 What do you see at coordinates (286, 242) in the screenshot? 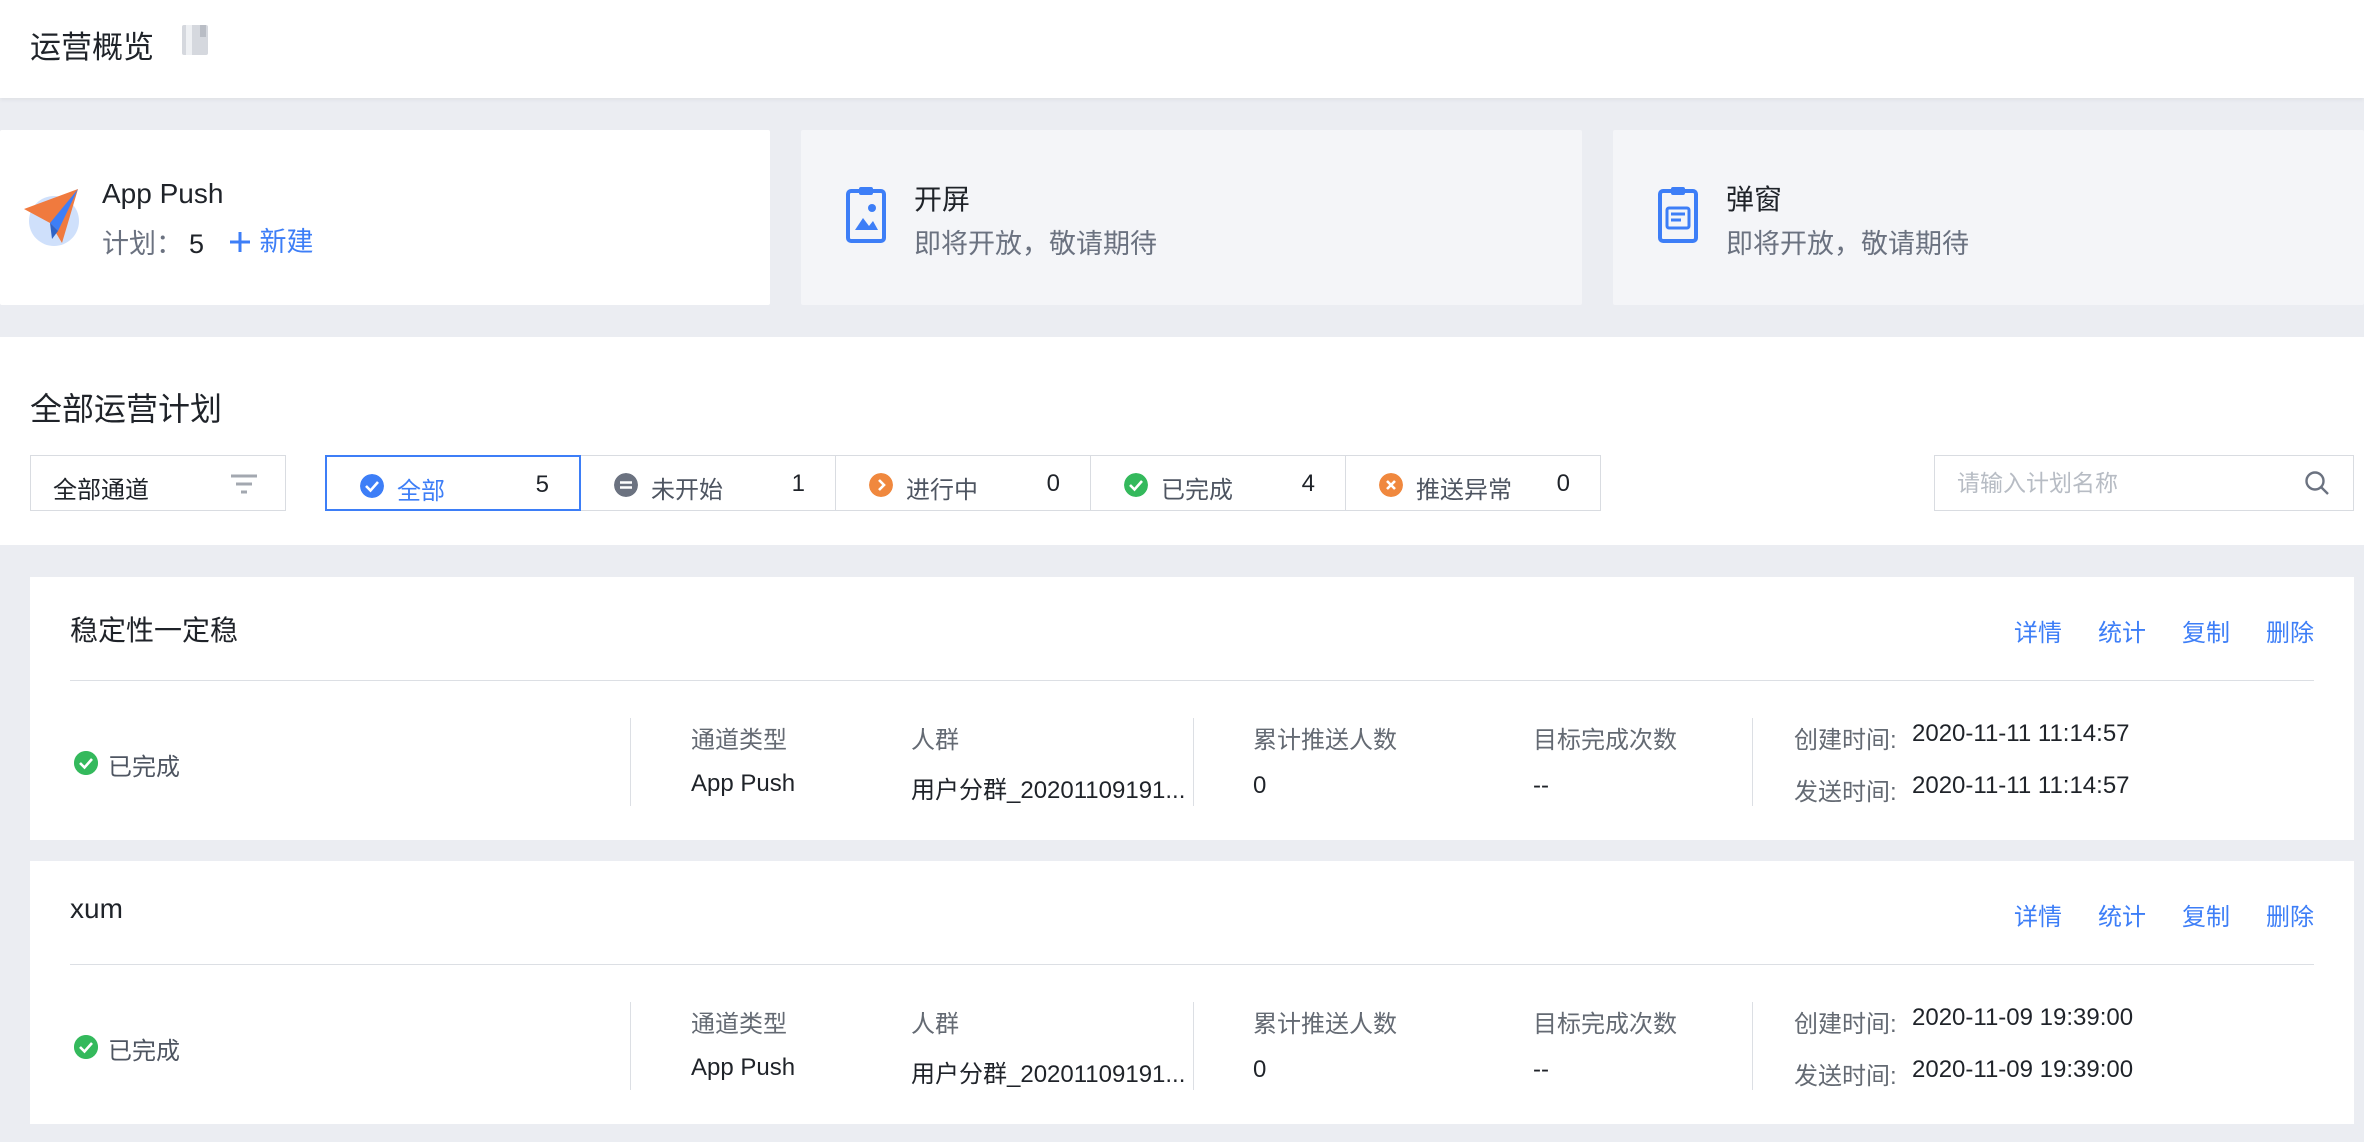
I see `new-plan-label: 新建` at bounding box center [286, 242].